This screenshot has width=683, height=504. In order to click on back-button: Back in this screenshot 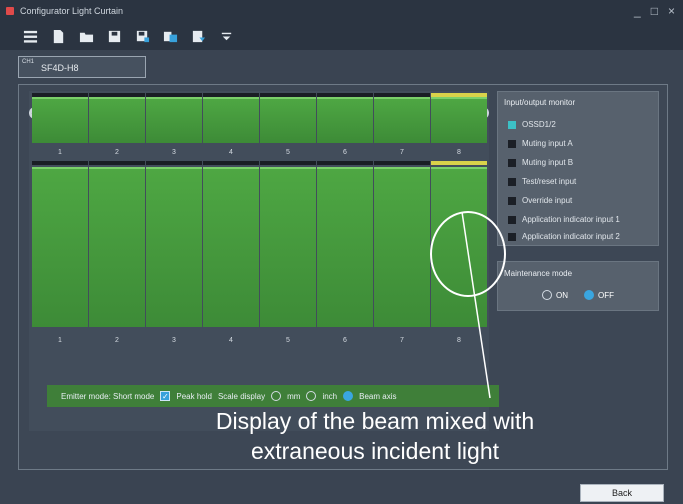, I will do `click(622, 493)`.